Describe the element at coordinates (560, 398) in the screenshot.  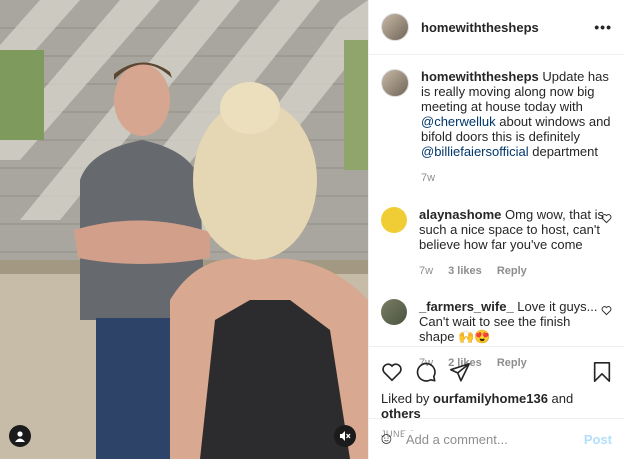
I see `liked-by-and: and` at that location.